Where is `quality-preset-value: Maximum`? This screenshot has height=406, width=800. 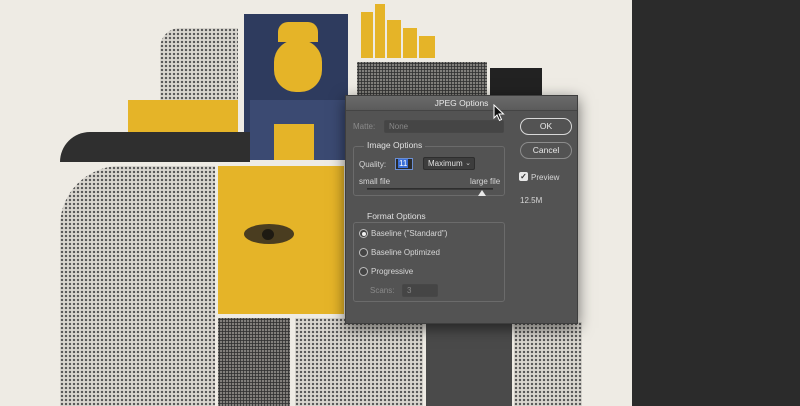 quality-preset-value: Maximum is located at coordinates (445, 163).